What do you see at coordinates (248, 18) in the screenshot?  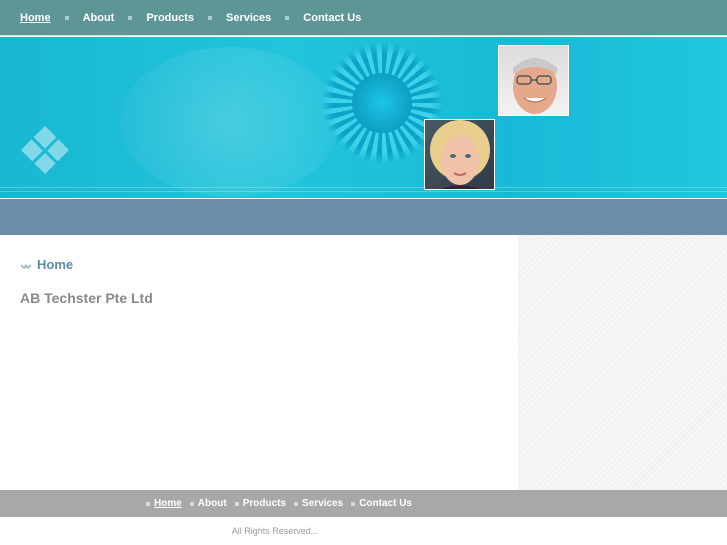 I see `top-nav-link-services: Services` at bounding box center [248, 18].